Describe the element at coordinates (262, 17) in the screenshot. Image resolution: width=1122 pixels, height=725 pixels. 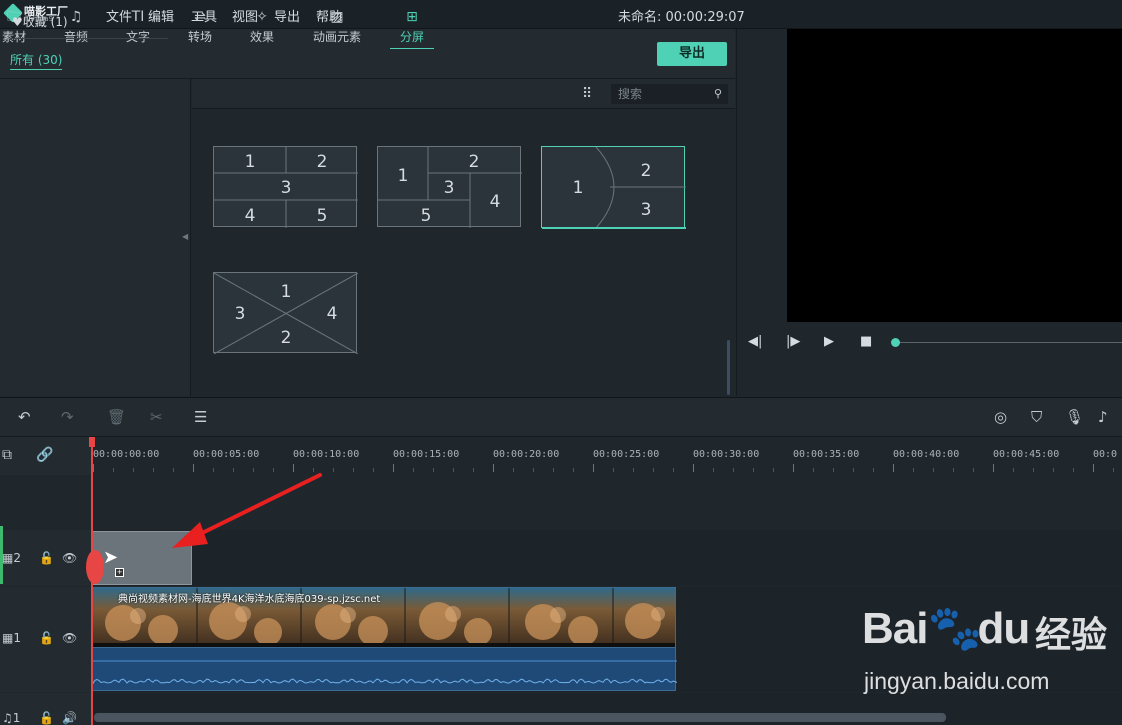
I see `effects-icon: ✧` at that location.